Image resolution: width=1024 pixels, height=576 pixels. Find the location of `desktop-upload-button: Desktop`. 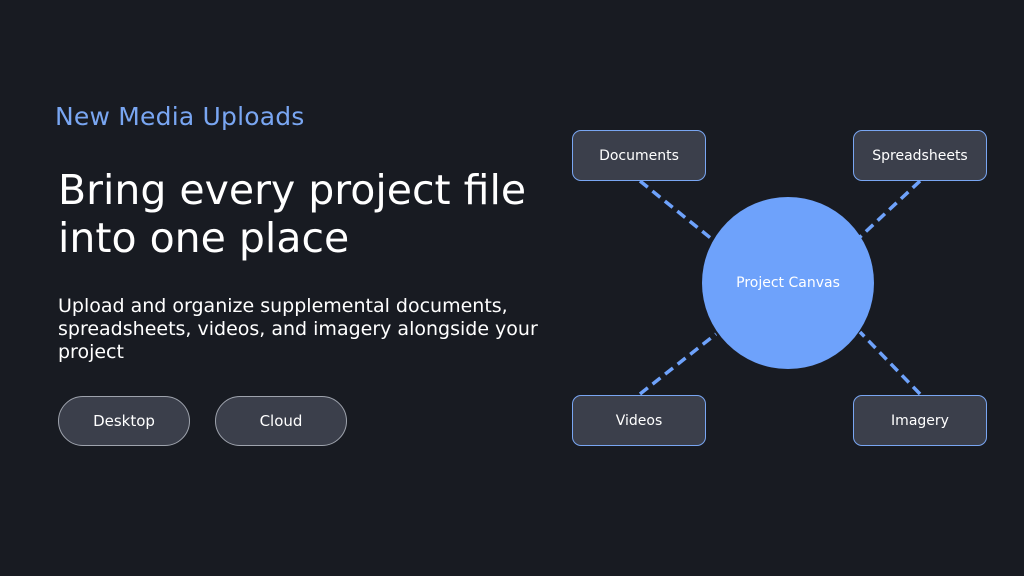

desktop-upload-button: Desktop is located at coordinates (124, 421).